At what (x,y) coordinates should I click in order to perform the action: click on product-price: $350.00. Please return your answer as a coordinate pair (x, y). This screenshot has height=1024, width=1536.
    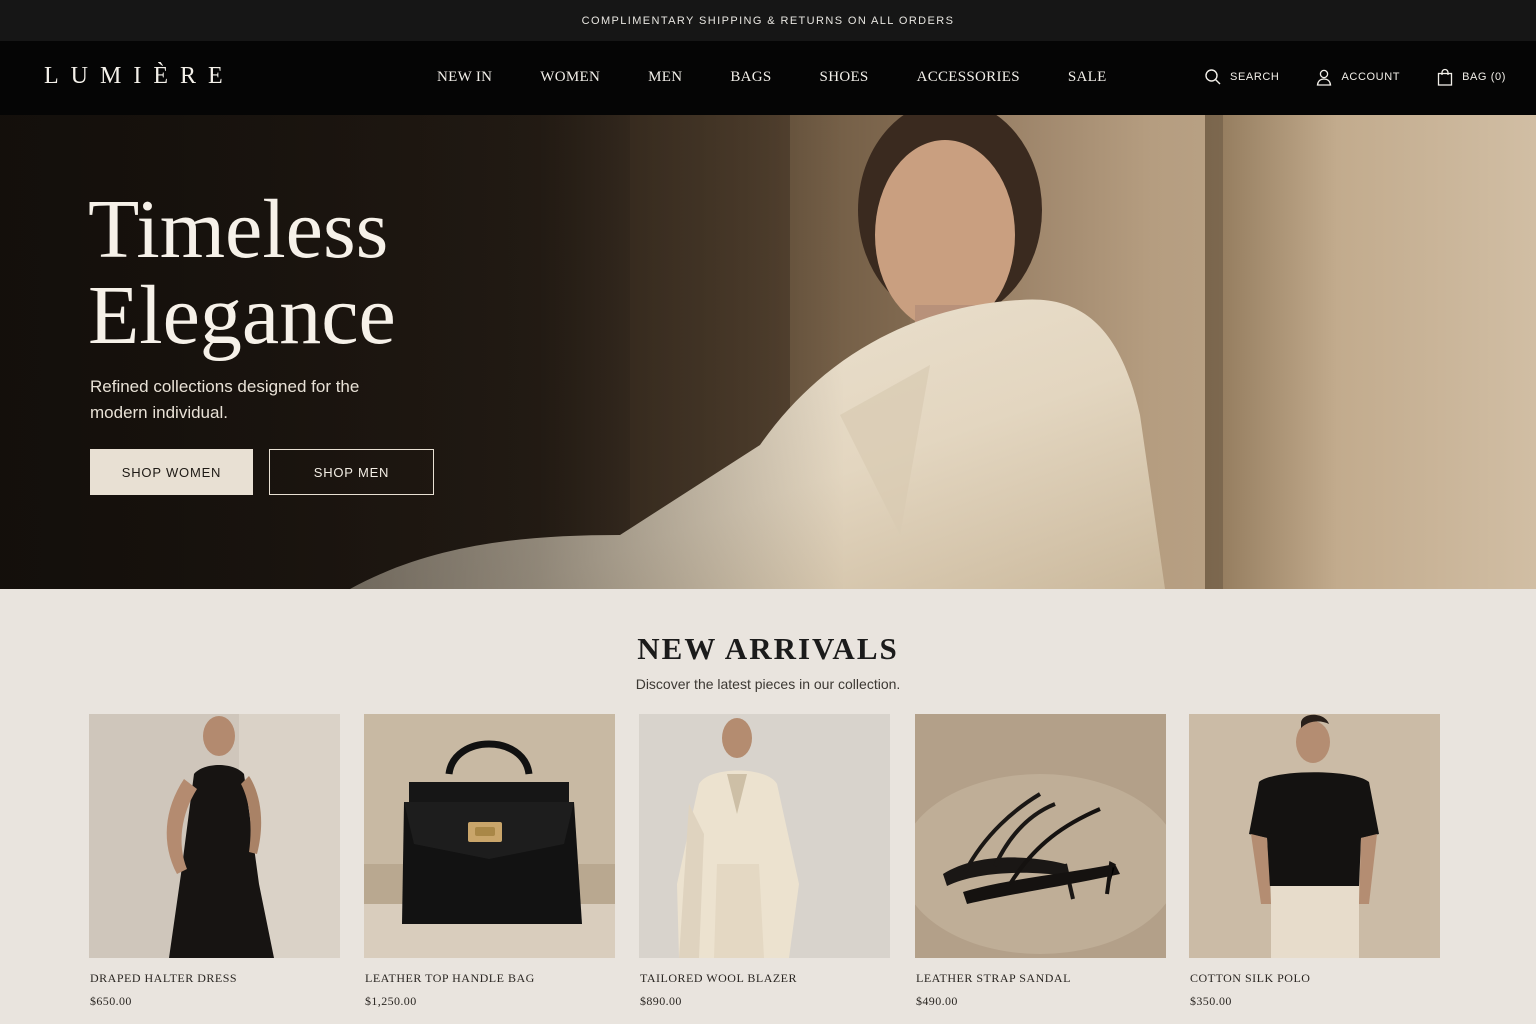
    Looking at the image, I should click on (1211, 1001).